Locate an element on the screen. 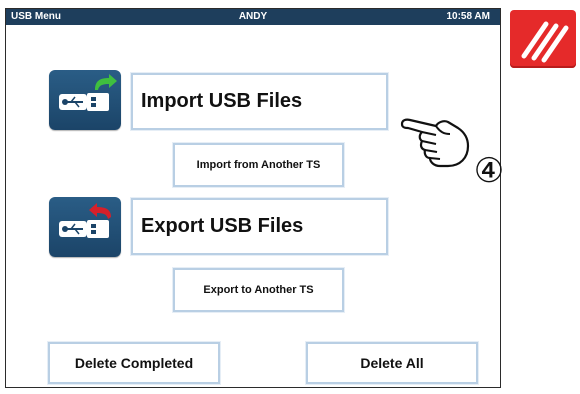 Image resolution: width=580 pixels, height=394 pixels. delete-all-button: Delete All is located at coordinates (392, 363).